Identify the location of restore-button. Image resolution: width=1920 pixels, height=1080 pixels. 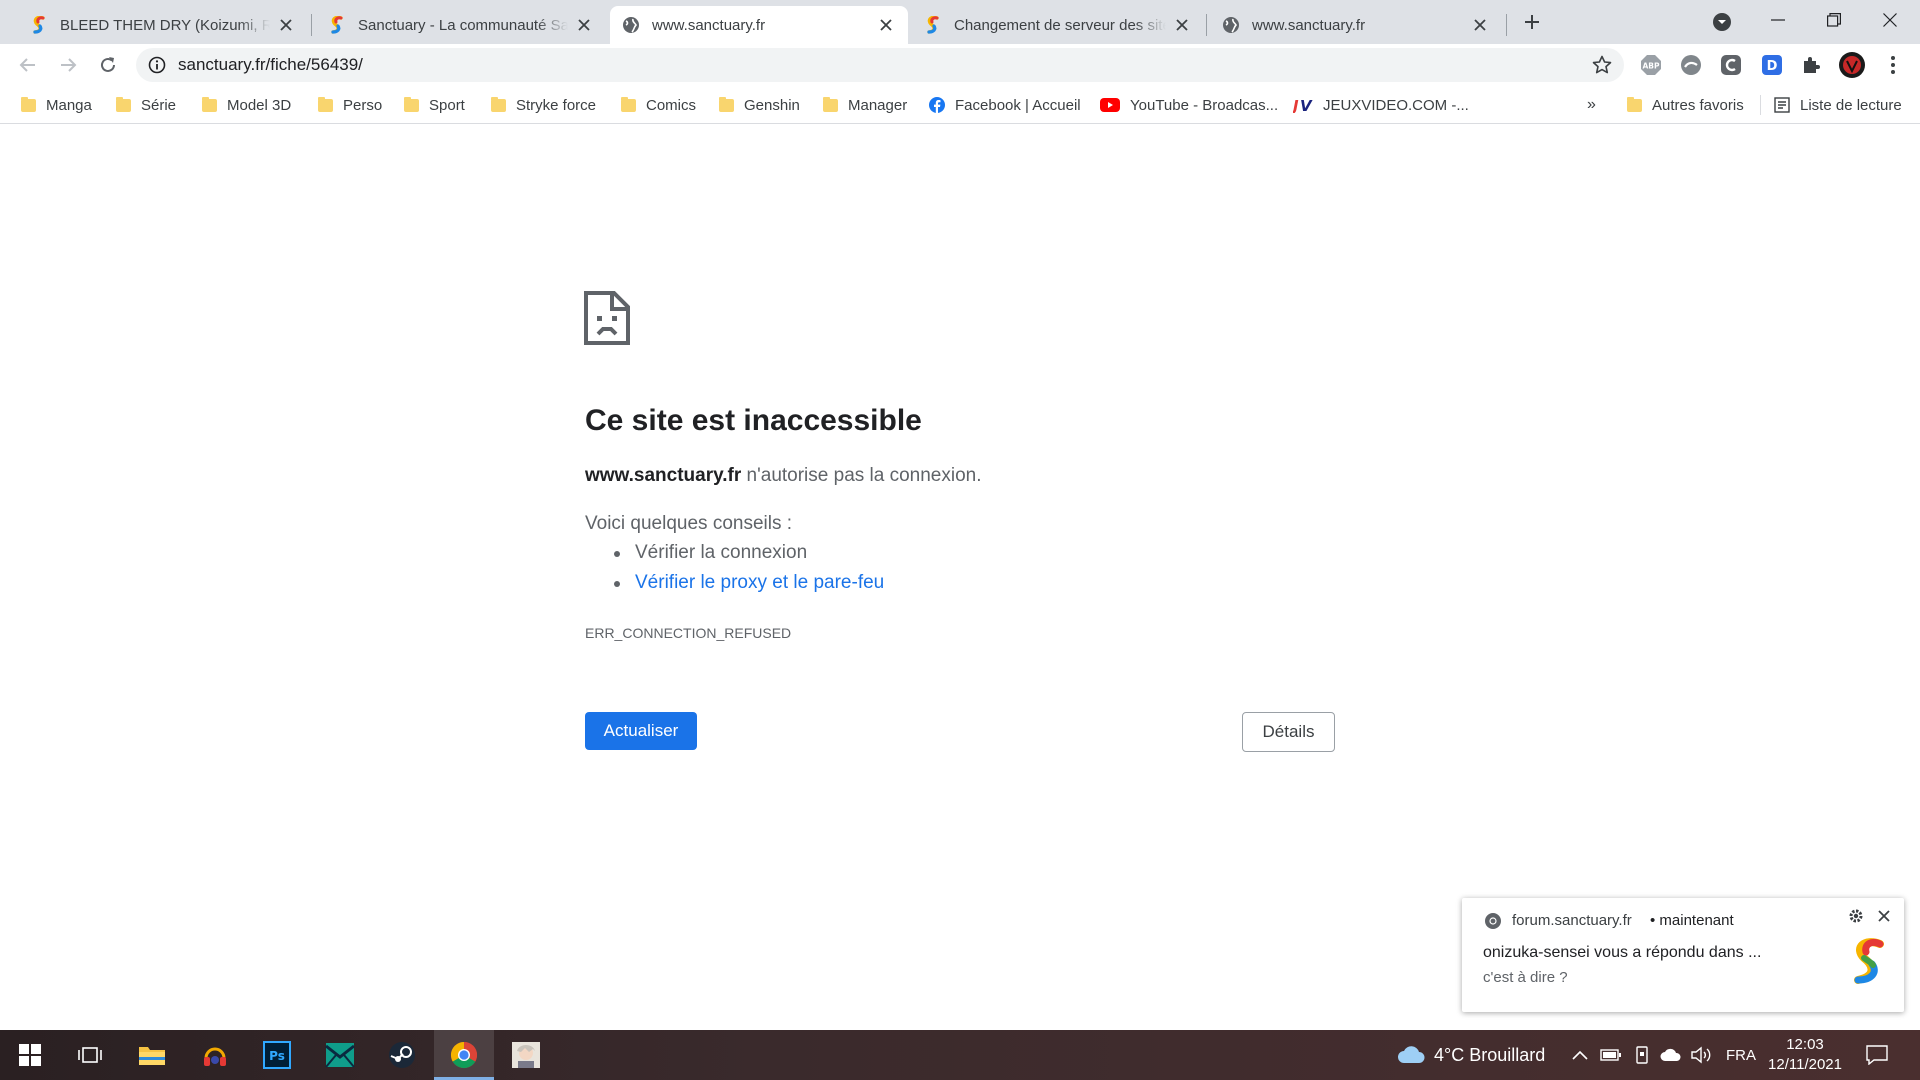
(1834, 20).